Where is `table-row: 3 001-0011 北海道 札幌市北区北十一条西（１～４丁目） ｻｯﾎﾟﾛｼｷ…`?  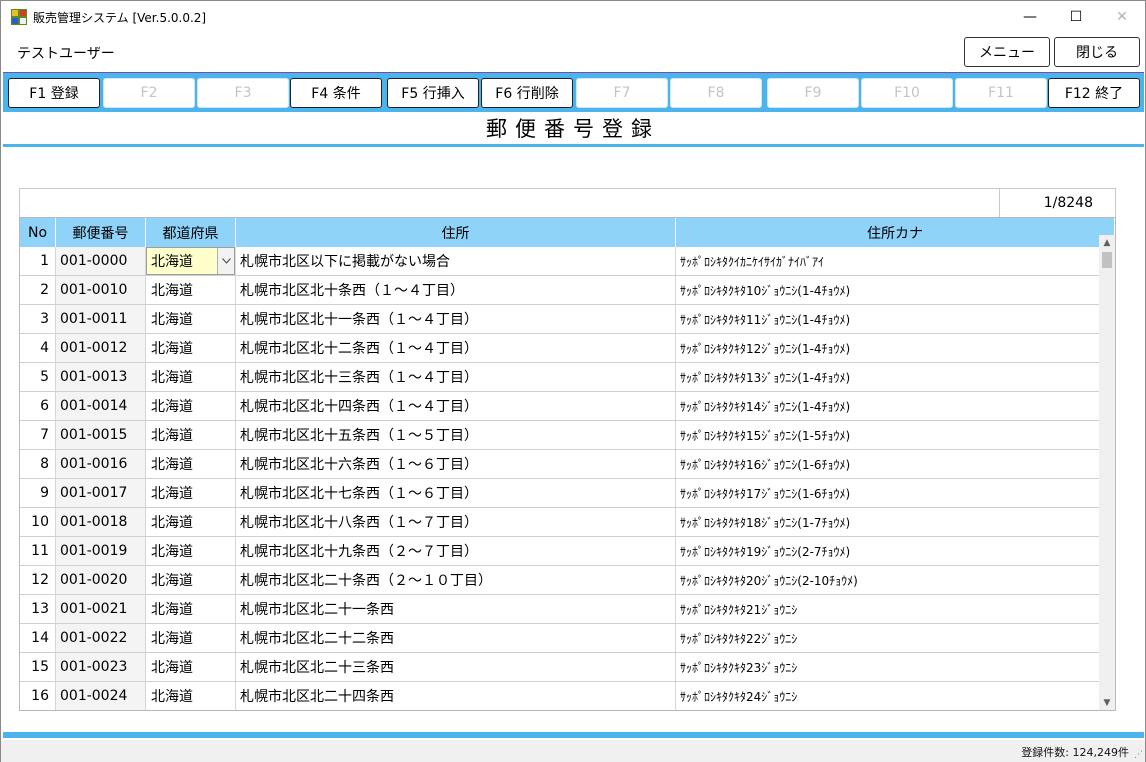 table-row: 3 001-0011 北海道 札幌市北区北十一条西（１～４丁目） ｻｯﾎﾟﾛｼｷ… is located at coordinates (567, 319).